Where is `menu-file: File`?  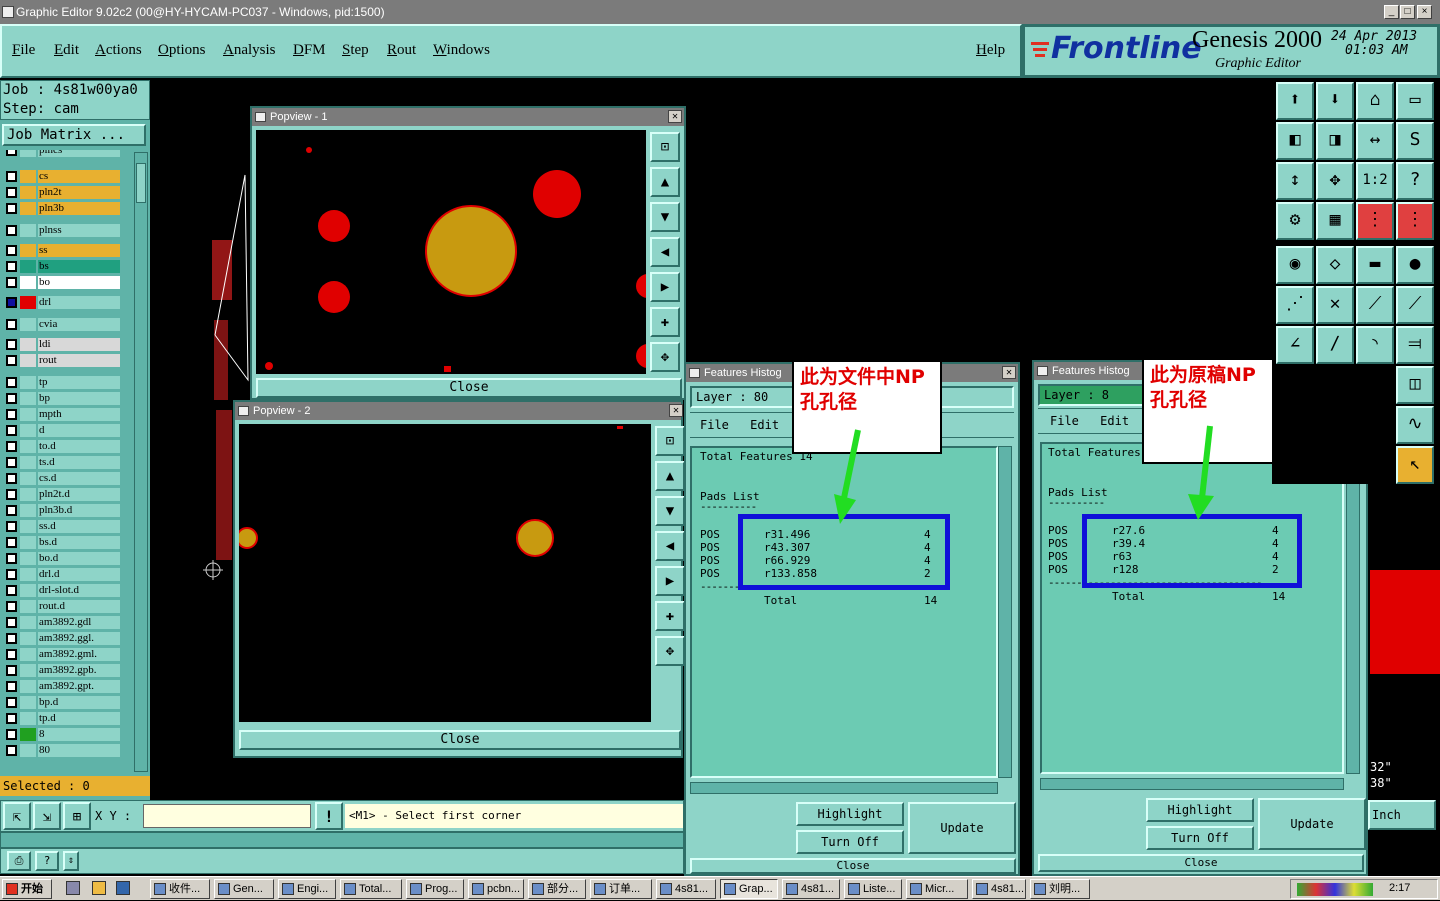
menu-file: File is located at coordinates (23, 50).